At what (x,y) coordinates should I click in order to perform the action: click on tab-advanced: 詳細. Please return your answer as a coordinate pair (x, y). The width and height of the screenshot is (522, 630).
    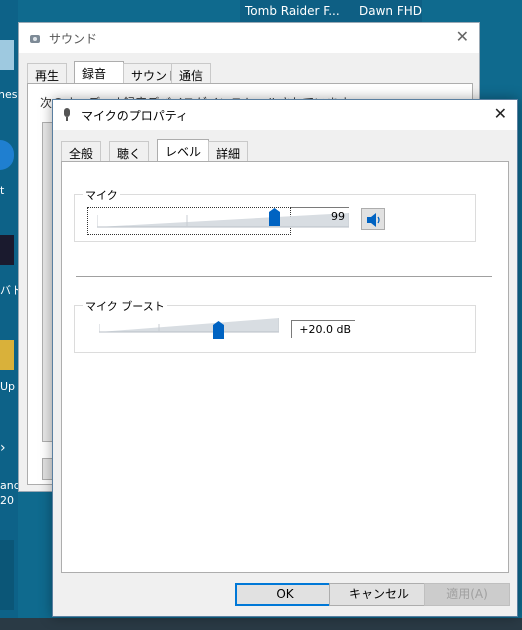
    Looking at the image, I should click on (228, 151).